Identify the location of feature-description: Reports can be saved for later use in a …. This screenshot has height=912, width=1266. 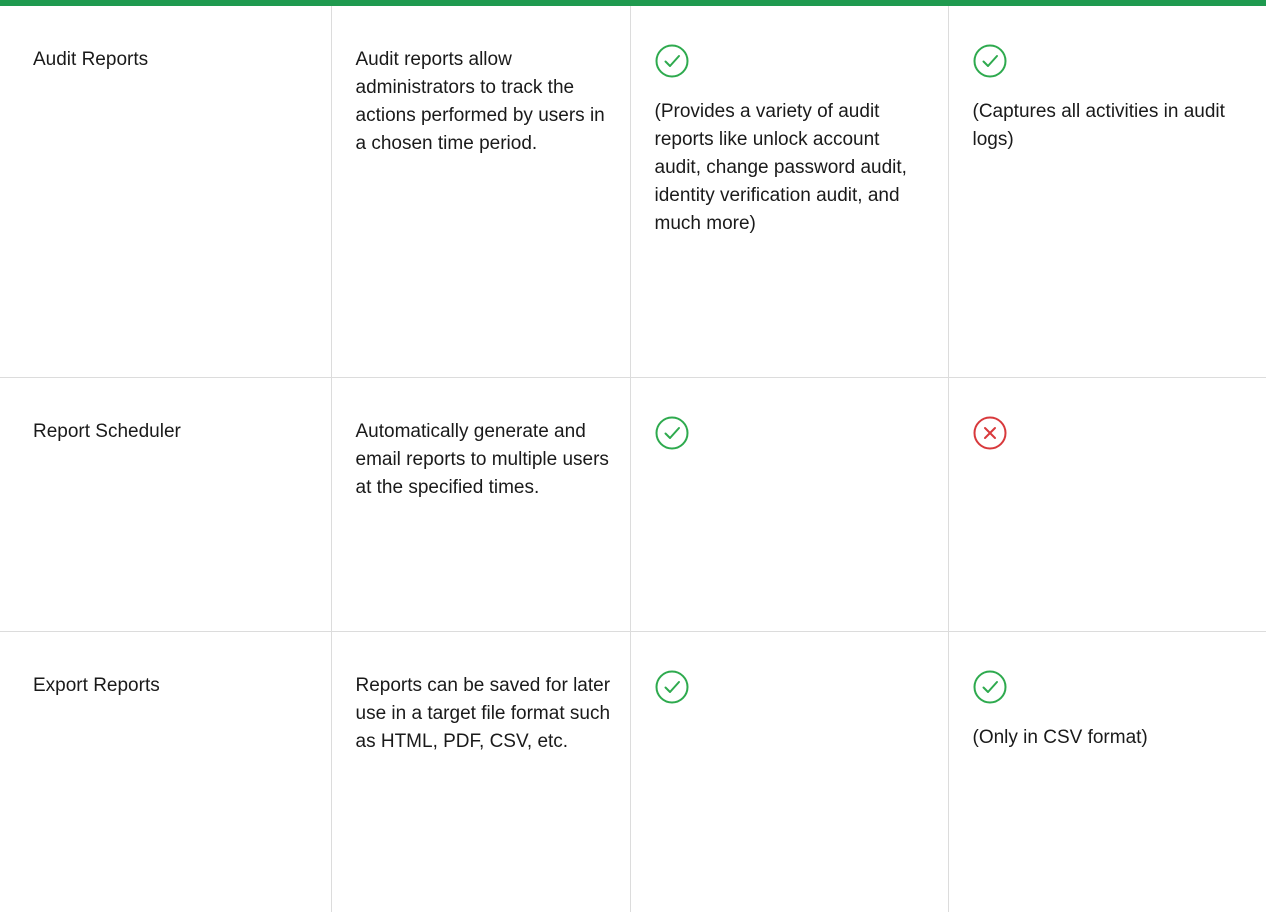
(480, 772).